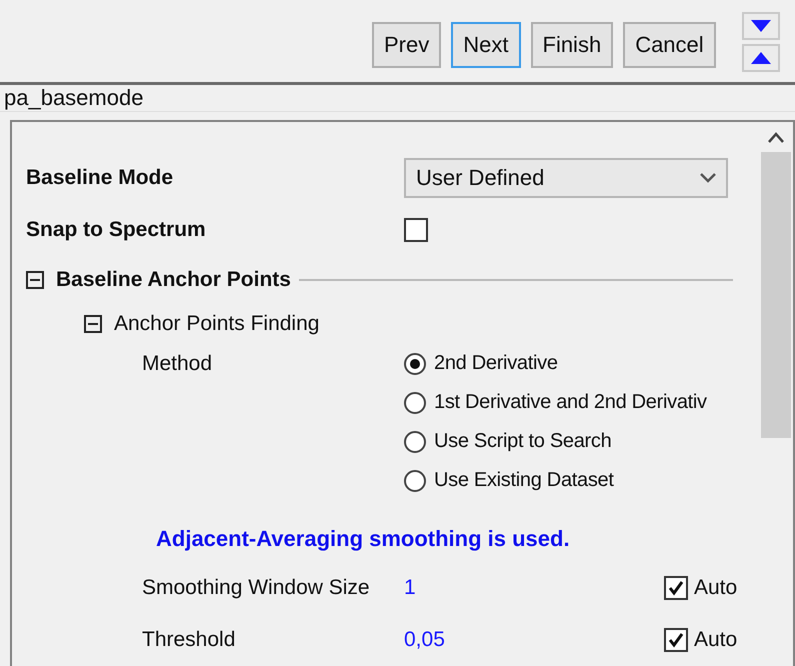 The width and height of the screenshot is (795, 666). What do you see at coordinates (178, 364) in the screenshot?
I see `field-label: Method` at bounding box center [178, 364].